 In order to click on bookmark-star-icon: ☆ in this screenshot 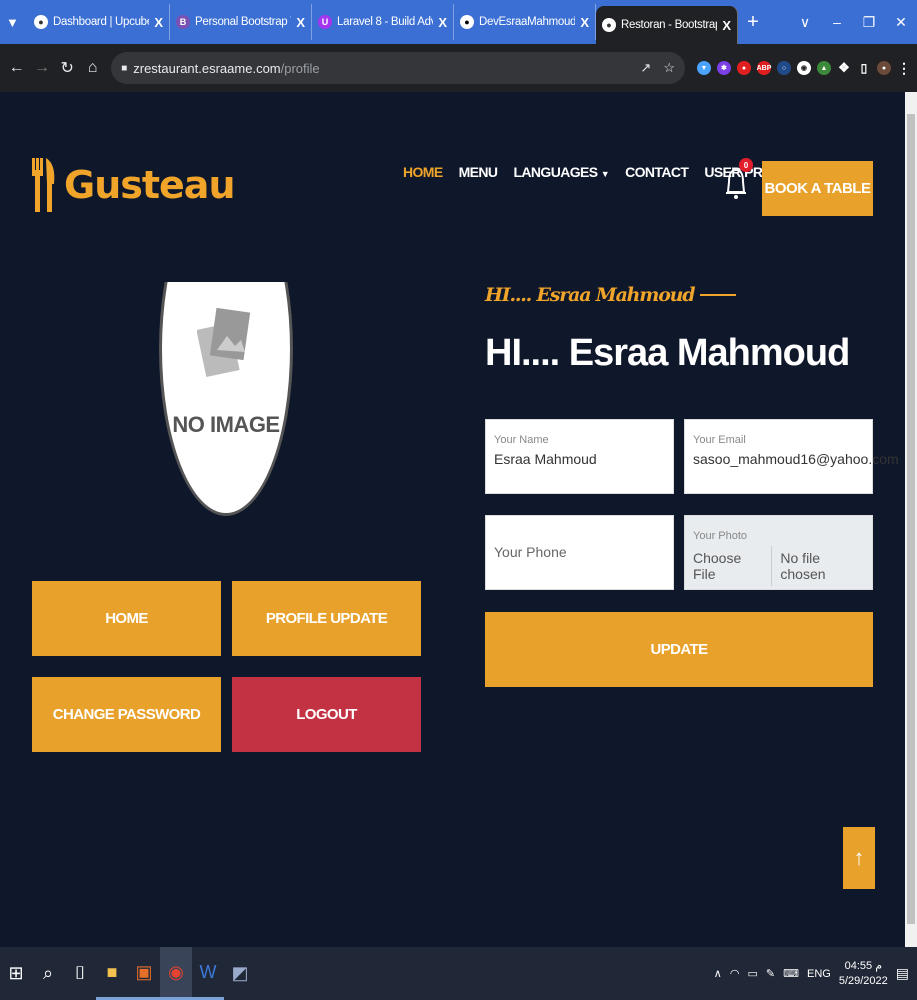, I will do `click(669, 68)`.